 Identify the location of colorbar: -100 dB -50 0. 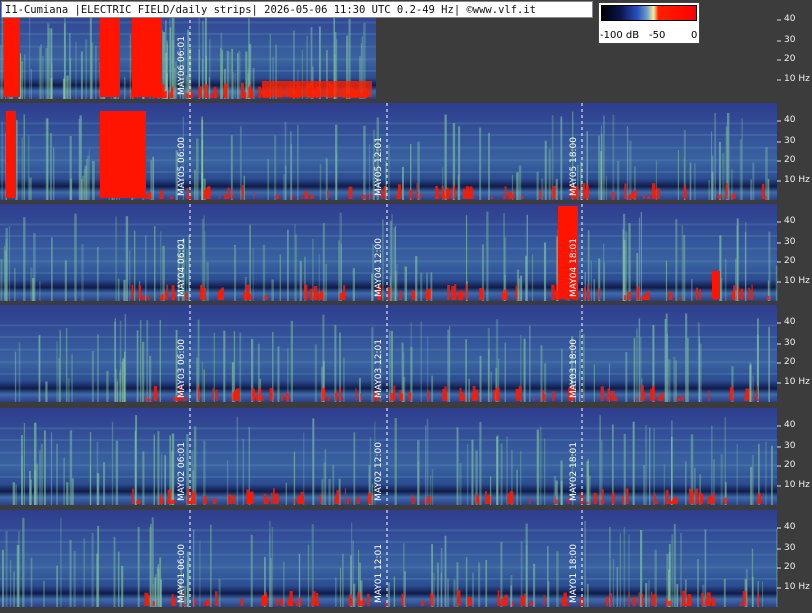
(649, 23).